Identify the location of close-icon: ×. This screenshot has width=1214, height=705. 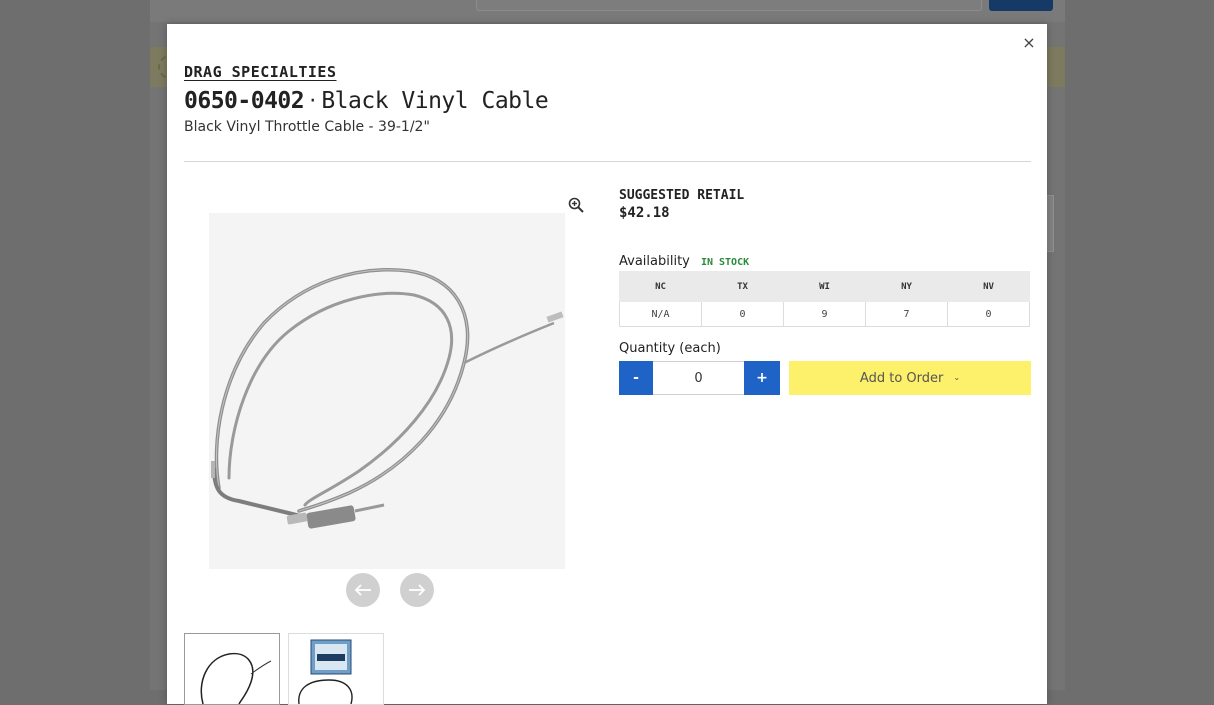
(1029, 43).